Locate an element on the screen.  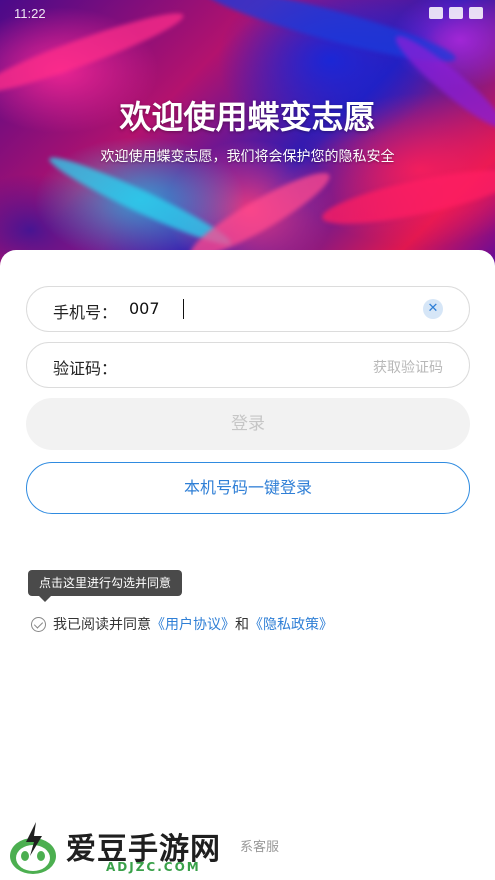
site-watermark: 爱豆手游网 ADJZC.COM is located at coordinates (143, 847).